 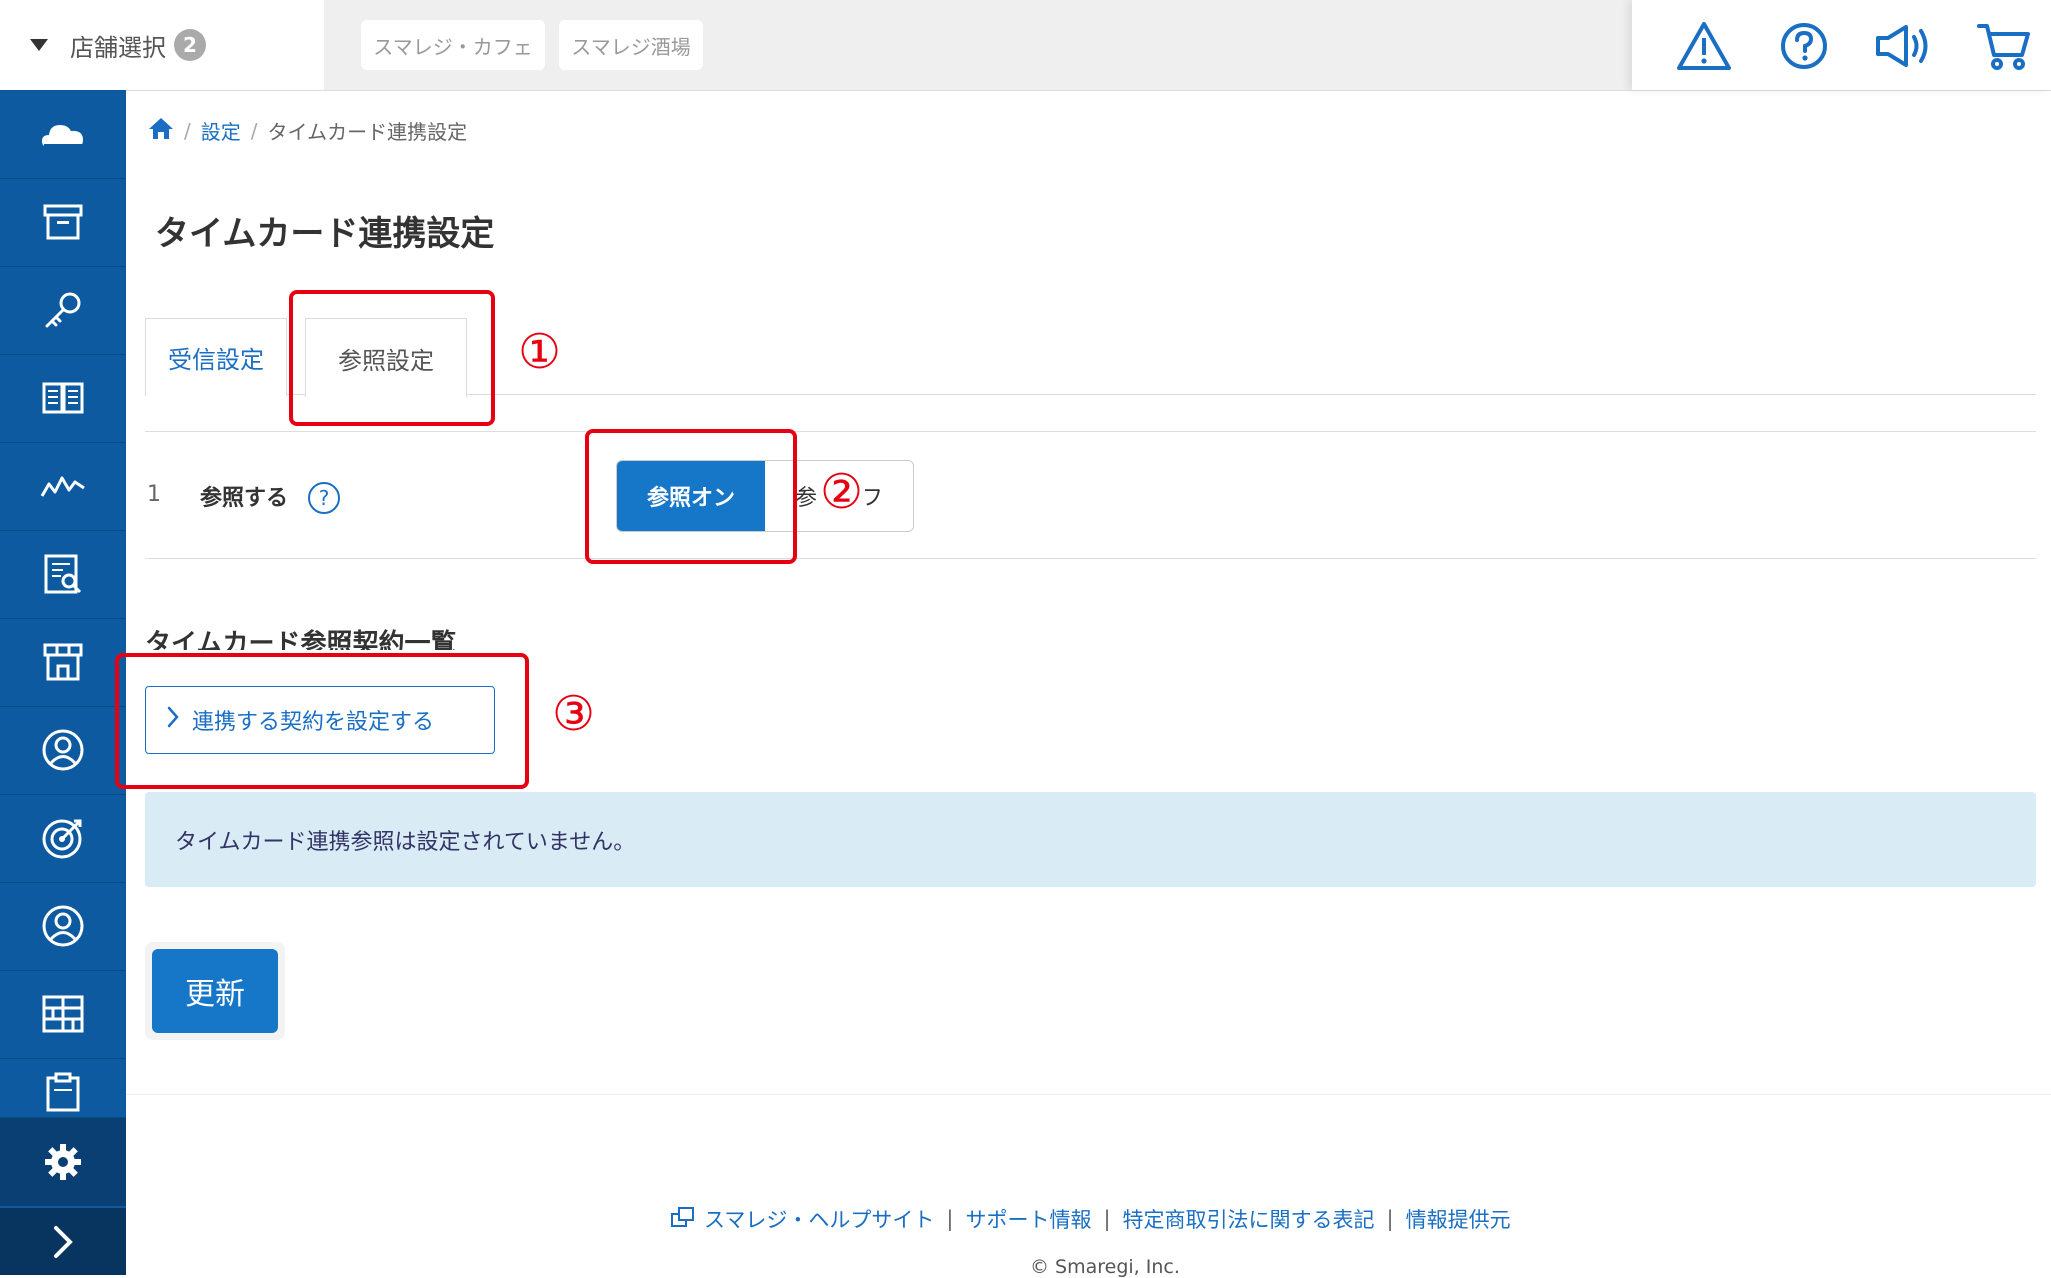 What do you see at coordinates (63, 310) in the screenshot?
I see `key-icon` at bounding box center [63, 310].